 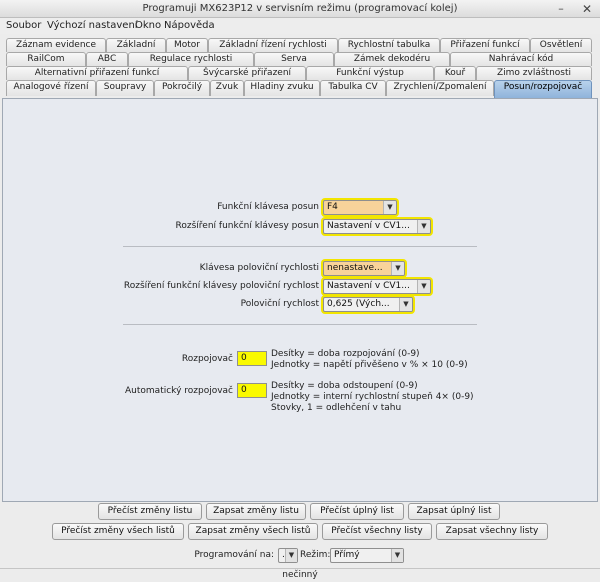 I want to click on auto-uncoupler-input: 0, so click(x=252, y=390).